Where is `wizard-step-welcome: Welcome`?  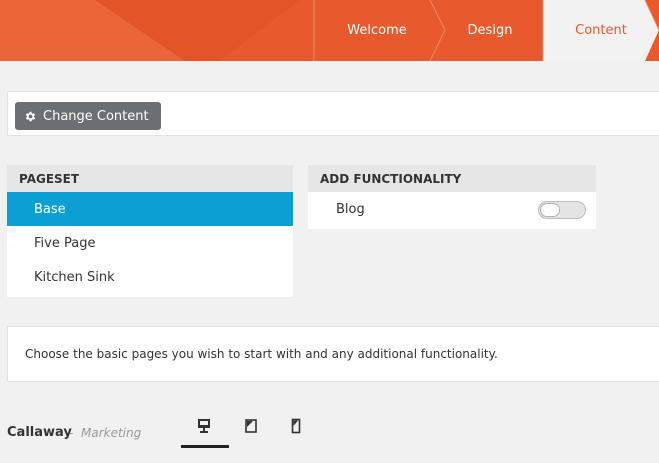
wizard-step-welcome: Welcome is located at coordinates (377, 30).